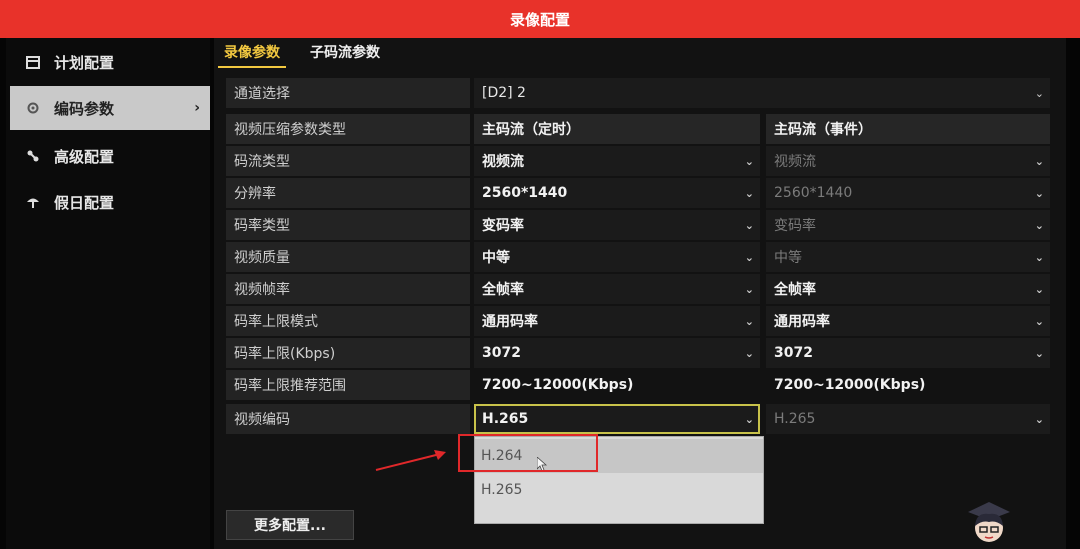  I want to click on row-label: 码率类型, so click(348, 225).